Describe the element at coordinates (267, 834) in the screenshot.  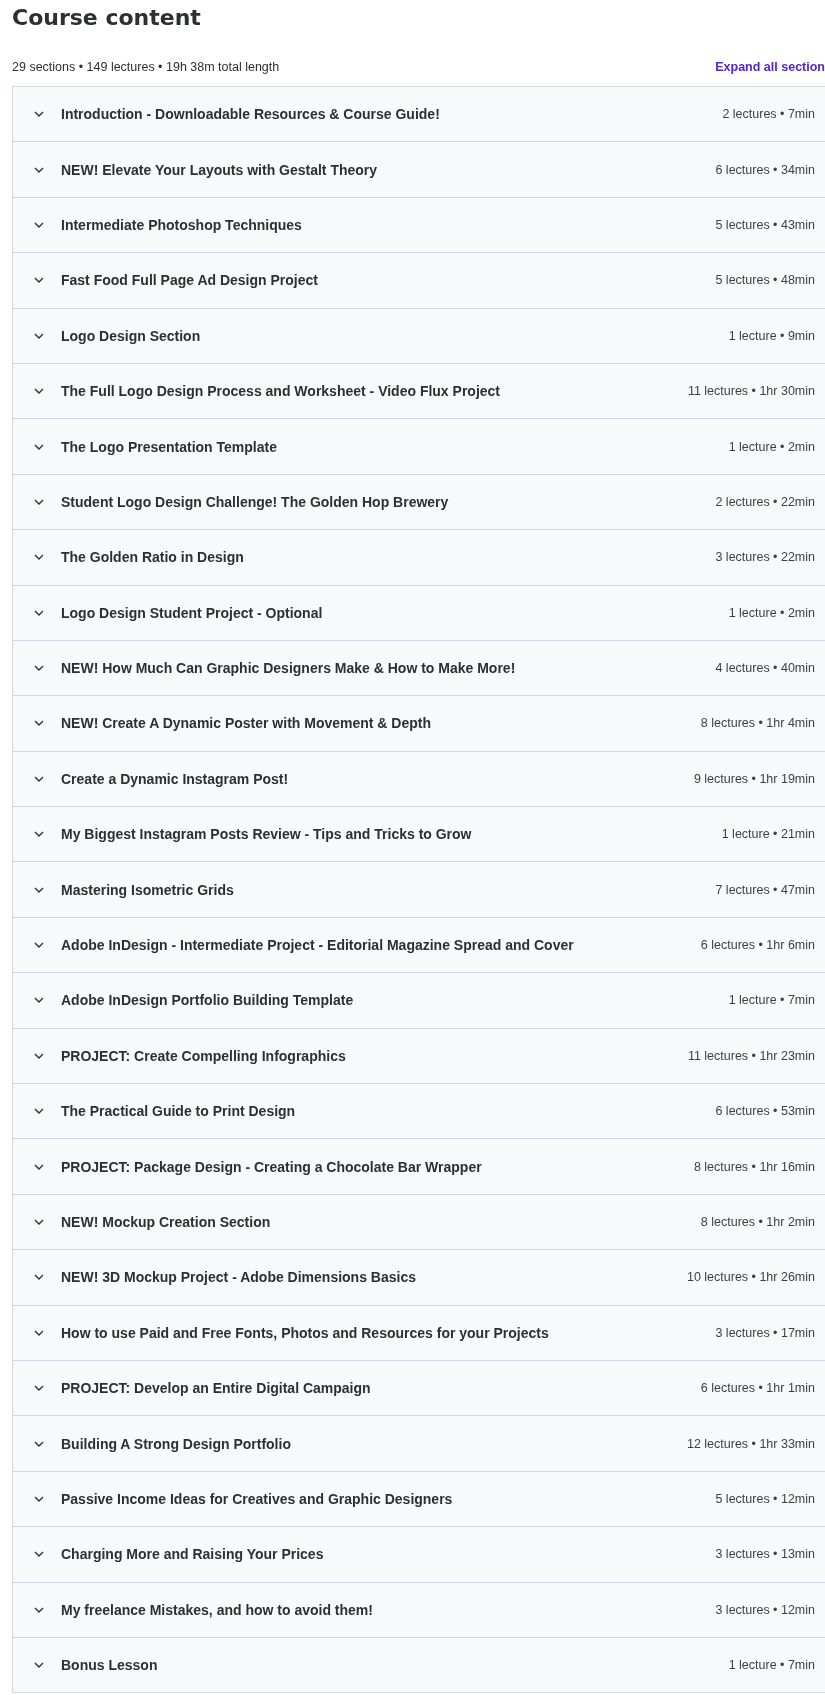
I see `section-title: My Biggest Instagram Posts Review - Tips and Tricks to Grow` at that location.